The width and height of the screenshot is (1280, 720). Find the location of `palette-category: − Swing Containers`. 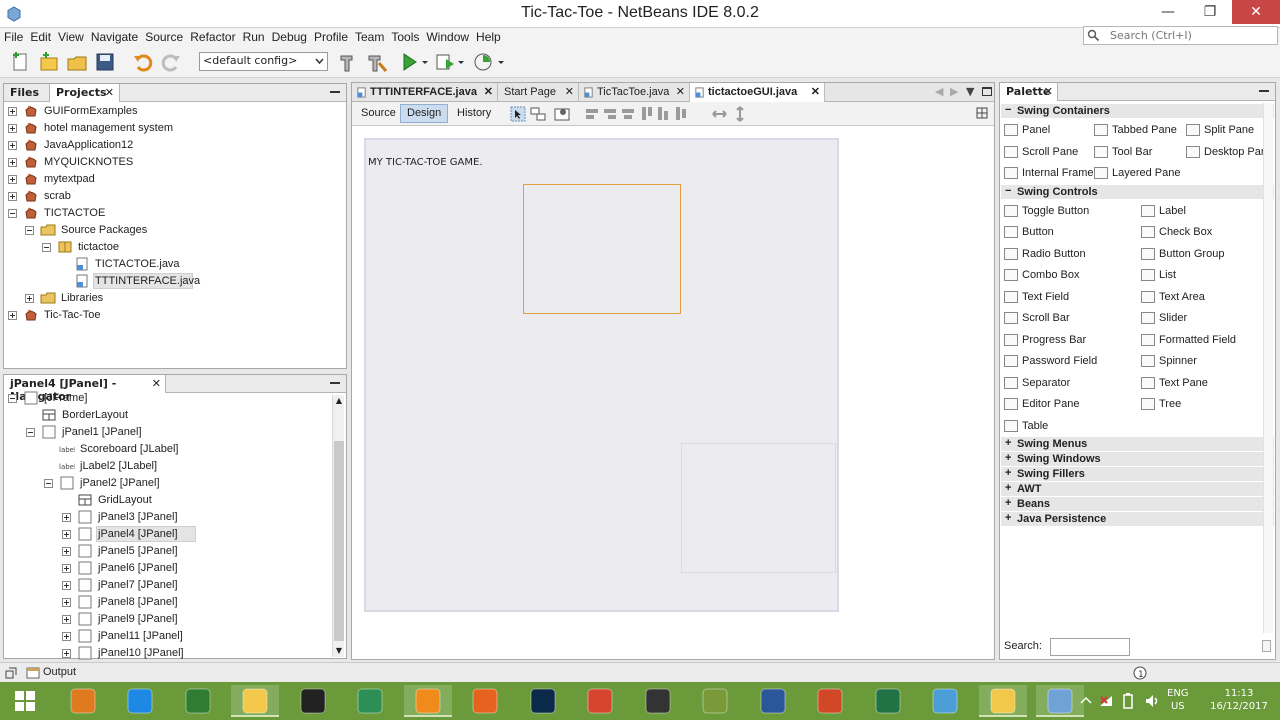

palette-category: − Swing Containers is located at coordinates (1137, 111).